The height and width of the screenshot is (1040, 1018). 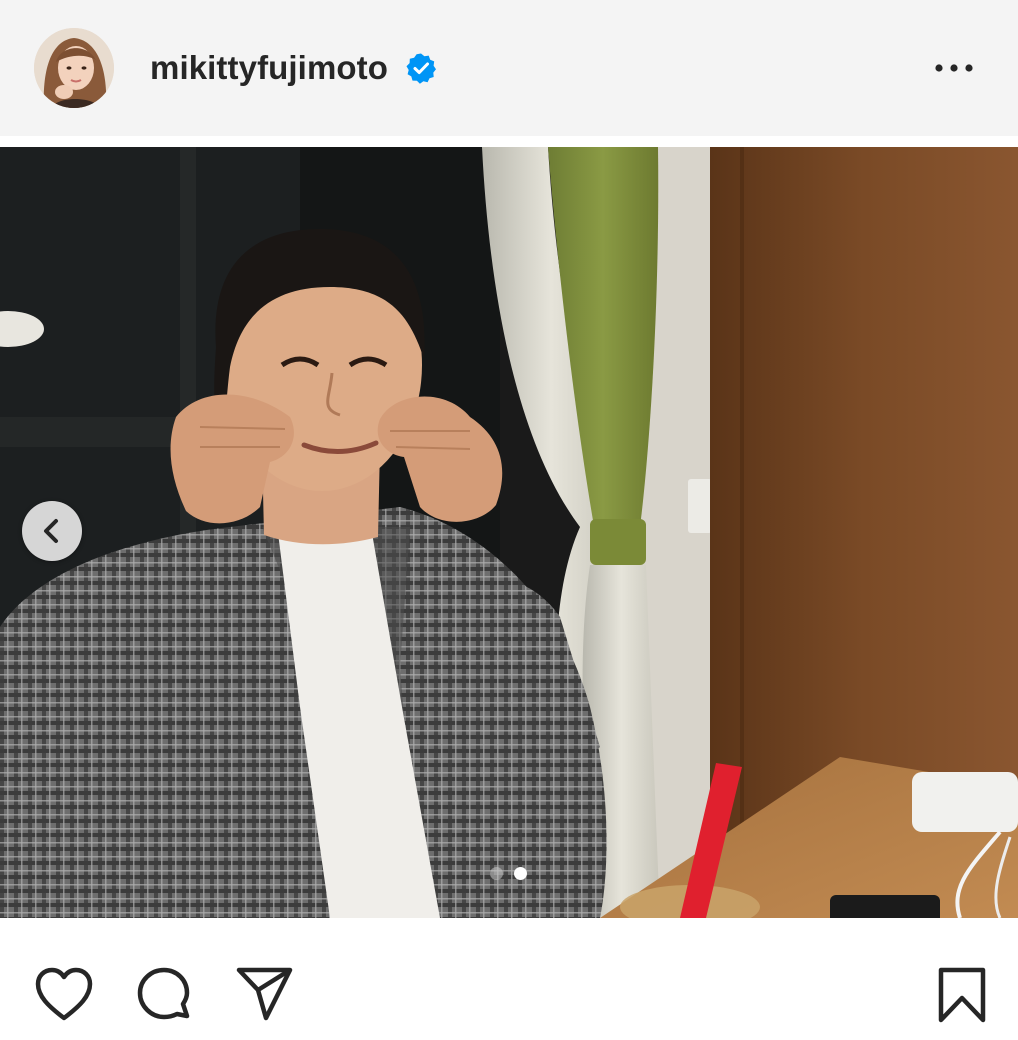 What do you see at coordinates (954, 68) in the screenshot?
I see `more-options-icon` at bounding box center [954, 68].